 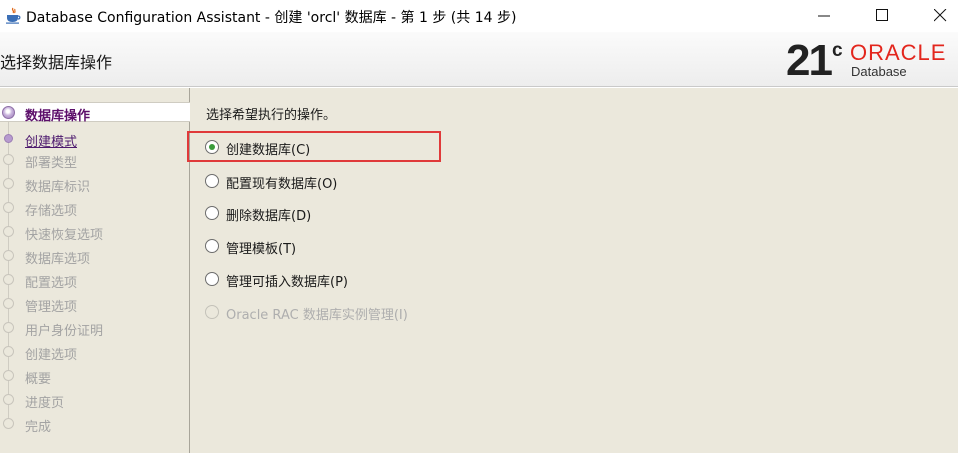 What do you see at coordinates (8, 138) in the screenshot?
I see `step-link-icon` at bounding box center [8, 138].